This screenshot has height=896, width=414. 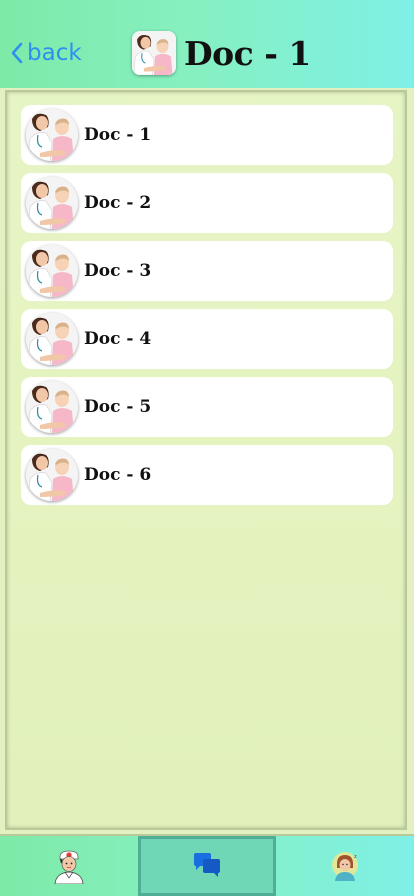 I want to click on tab-chat, so click(x=207, y=866).